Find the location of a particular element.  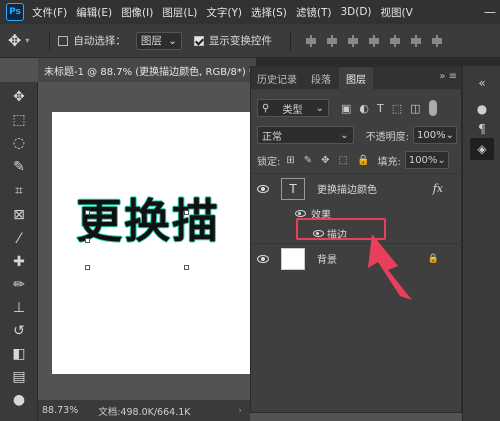

marquee-tool-icon: ⬚ is located at coordinates (19, 119).